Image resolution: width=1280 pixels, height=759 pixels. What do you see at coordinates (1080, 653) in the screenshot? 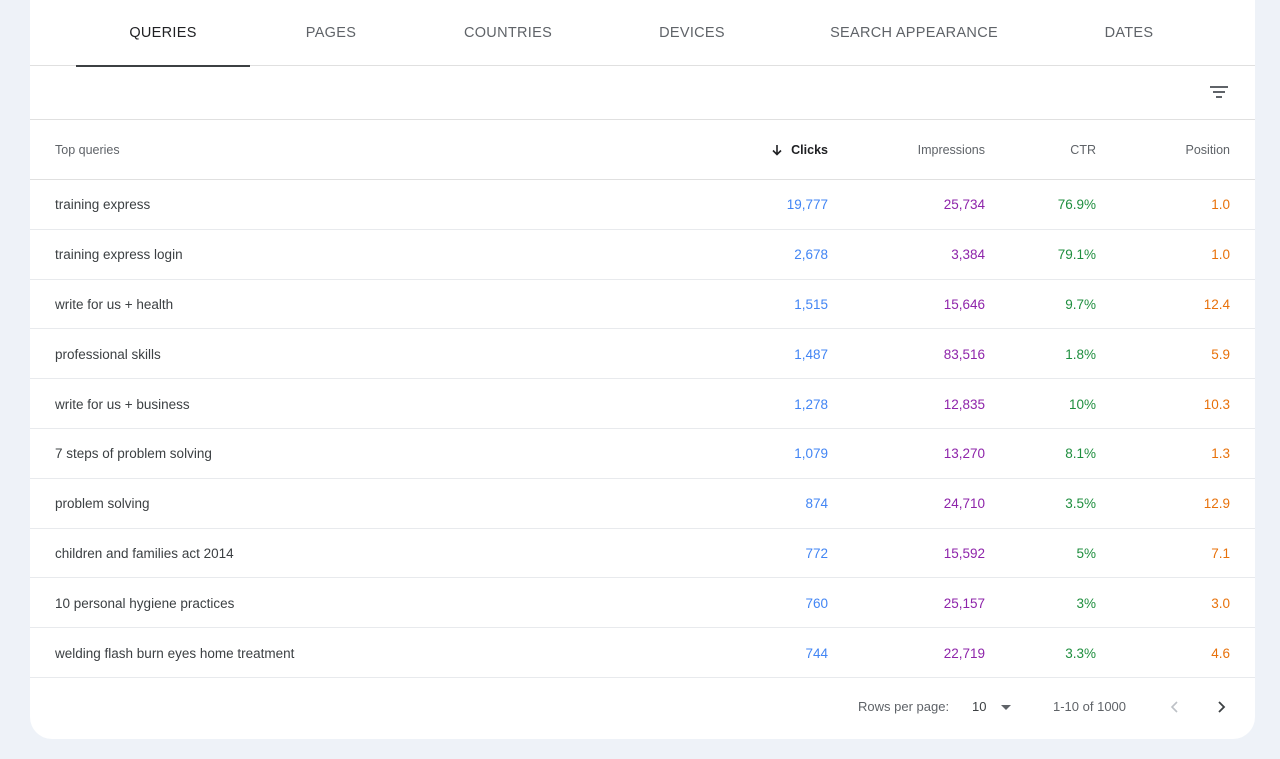
I see `ctr-cell: 3.3%` at bounding box center [1080, 653].